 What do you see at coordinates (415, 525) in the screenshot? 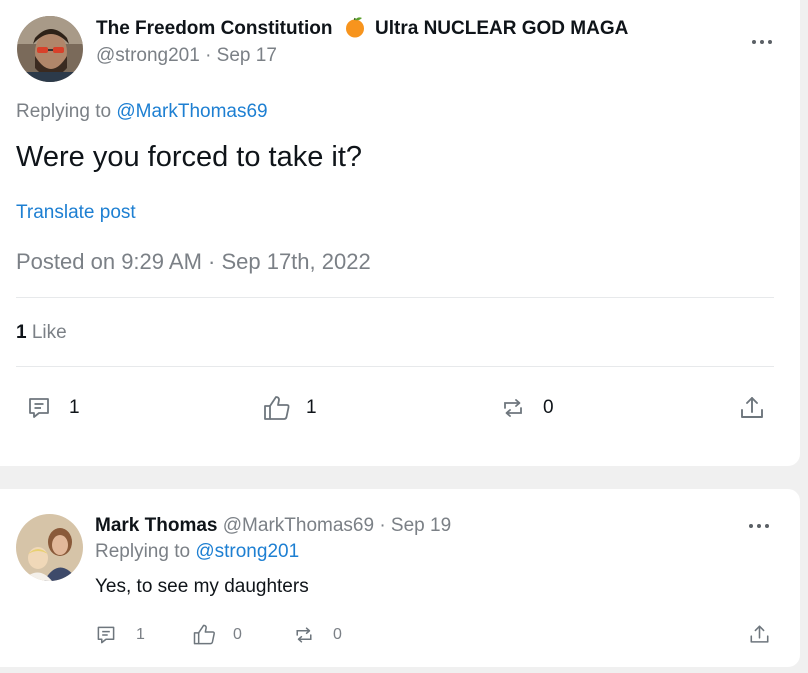
I see `reply-post-date: · Sep 19` at bounding box center [415, 525].